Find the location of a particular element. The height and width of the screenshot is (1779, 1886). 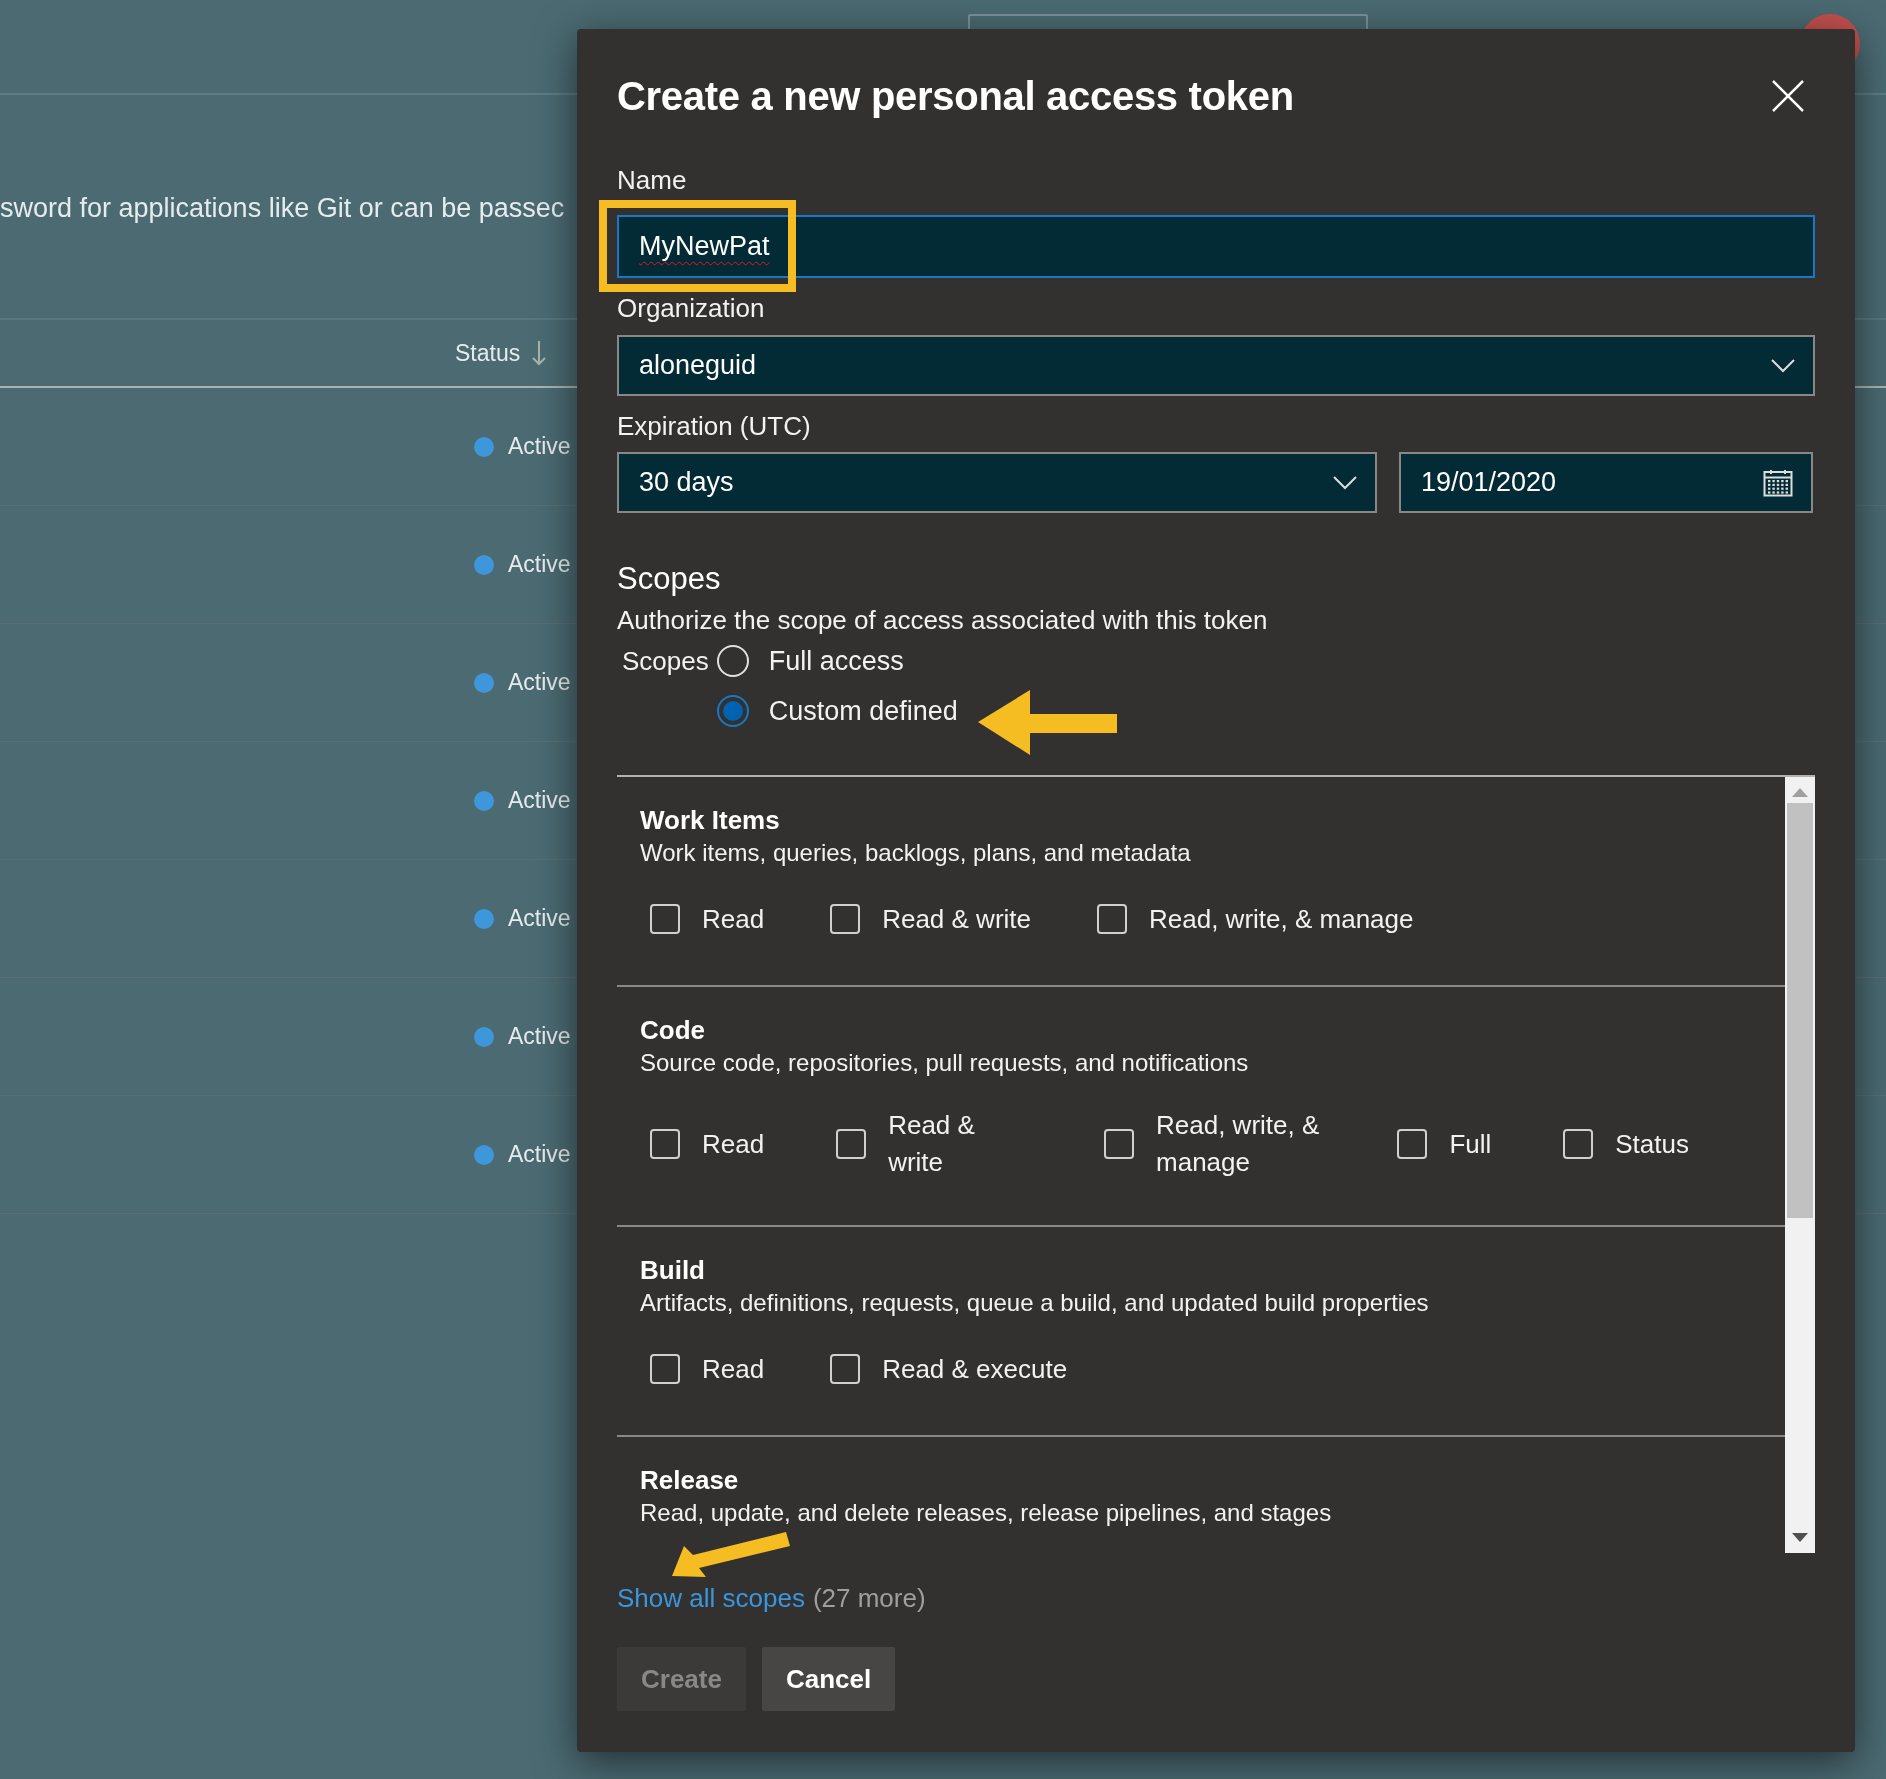

scope-title: Code is located at coordinates (673, 1030).